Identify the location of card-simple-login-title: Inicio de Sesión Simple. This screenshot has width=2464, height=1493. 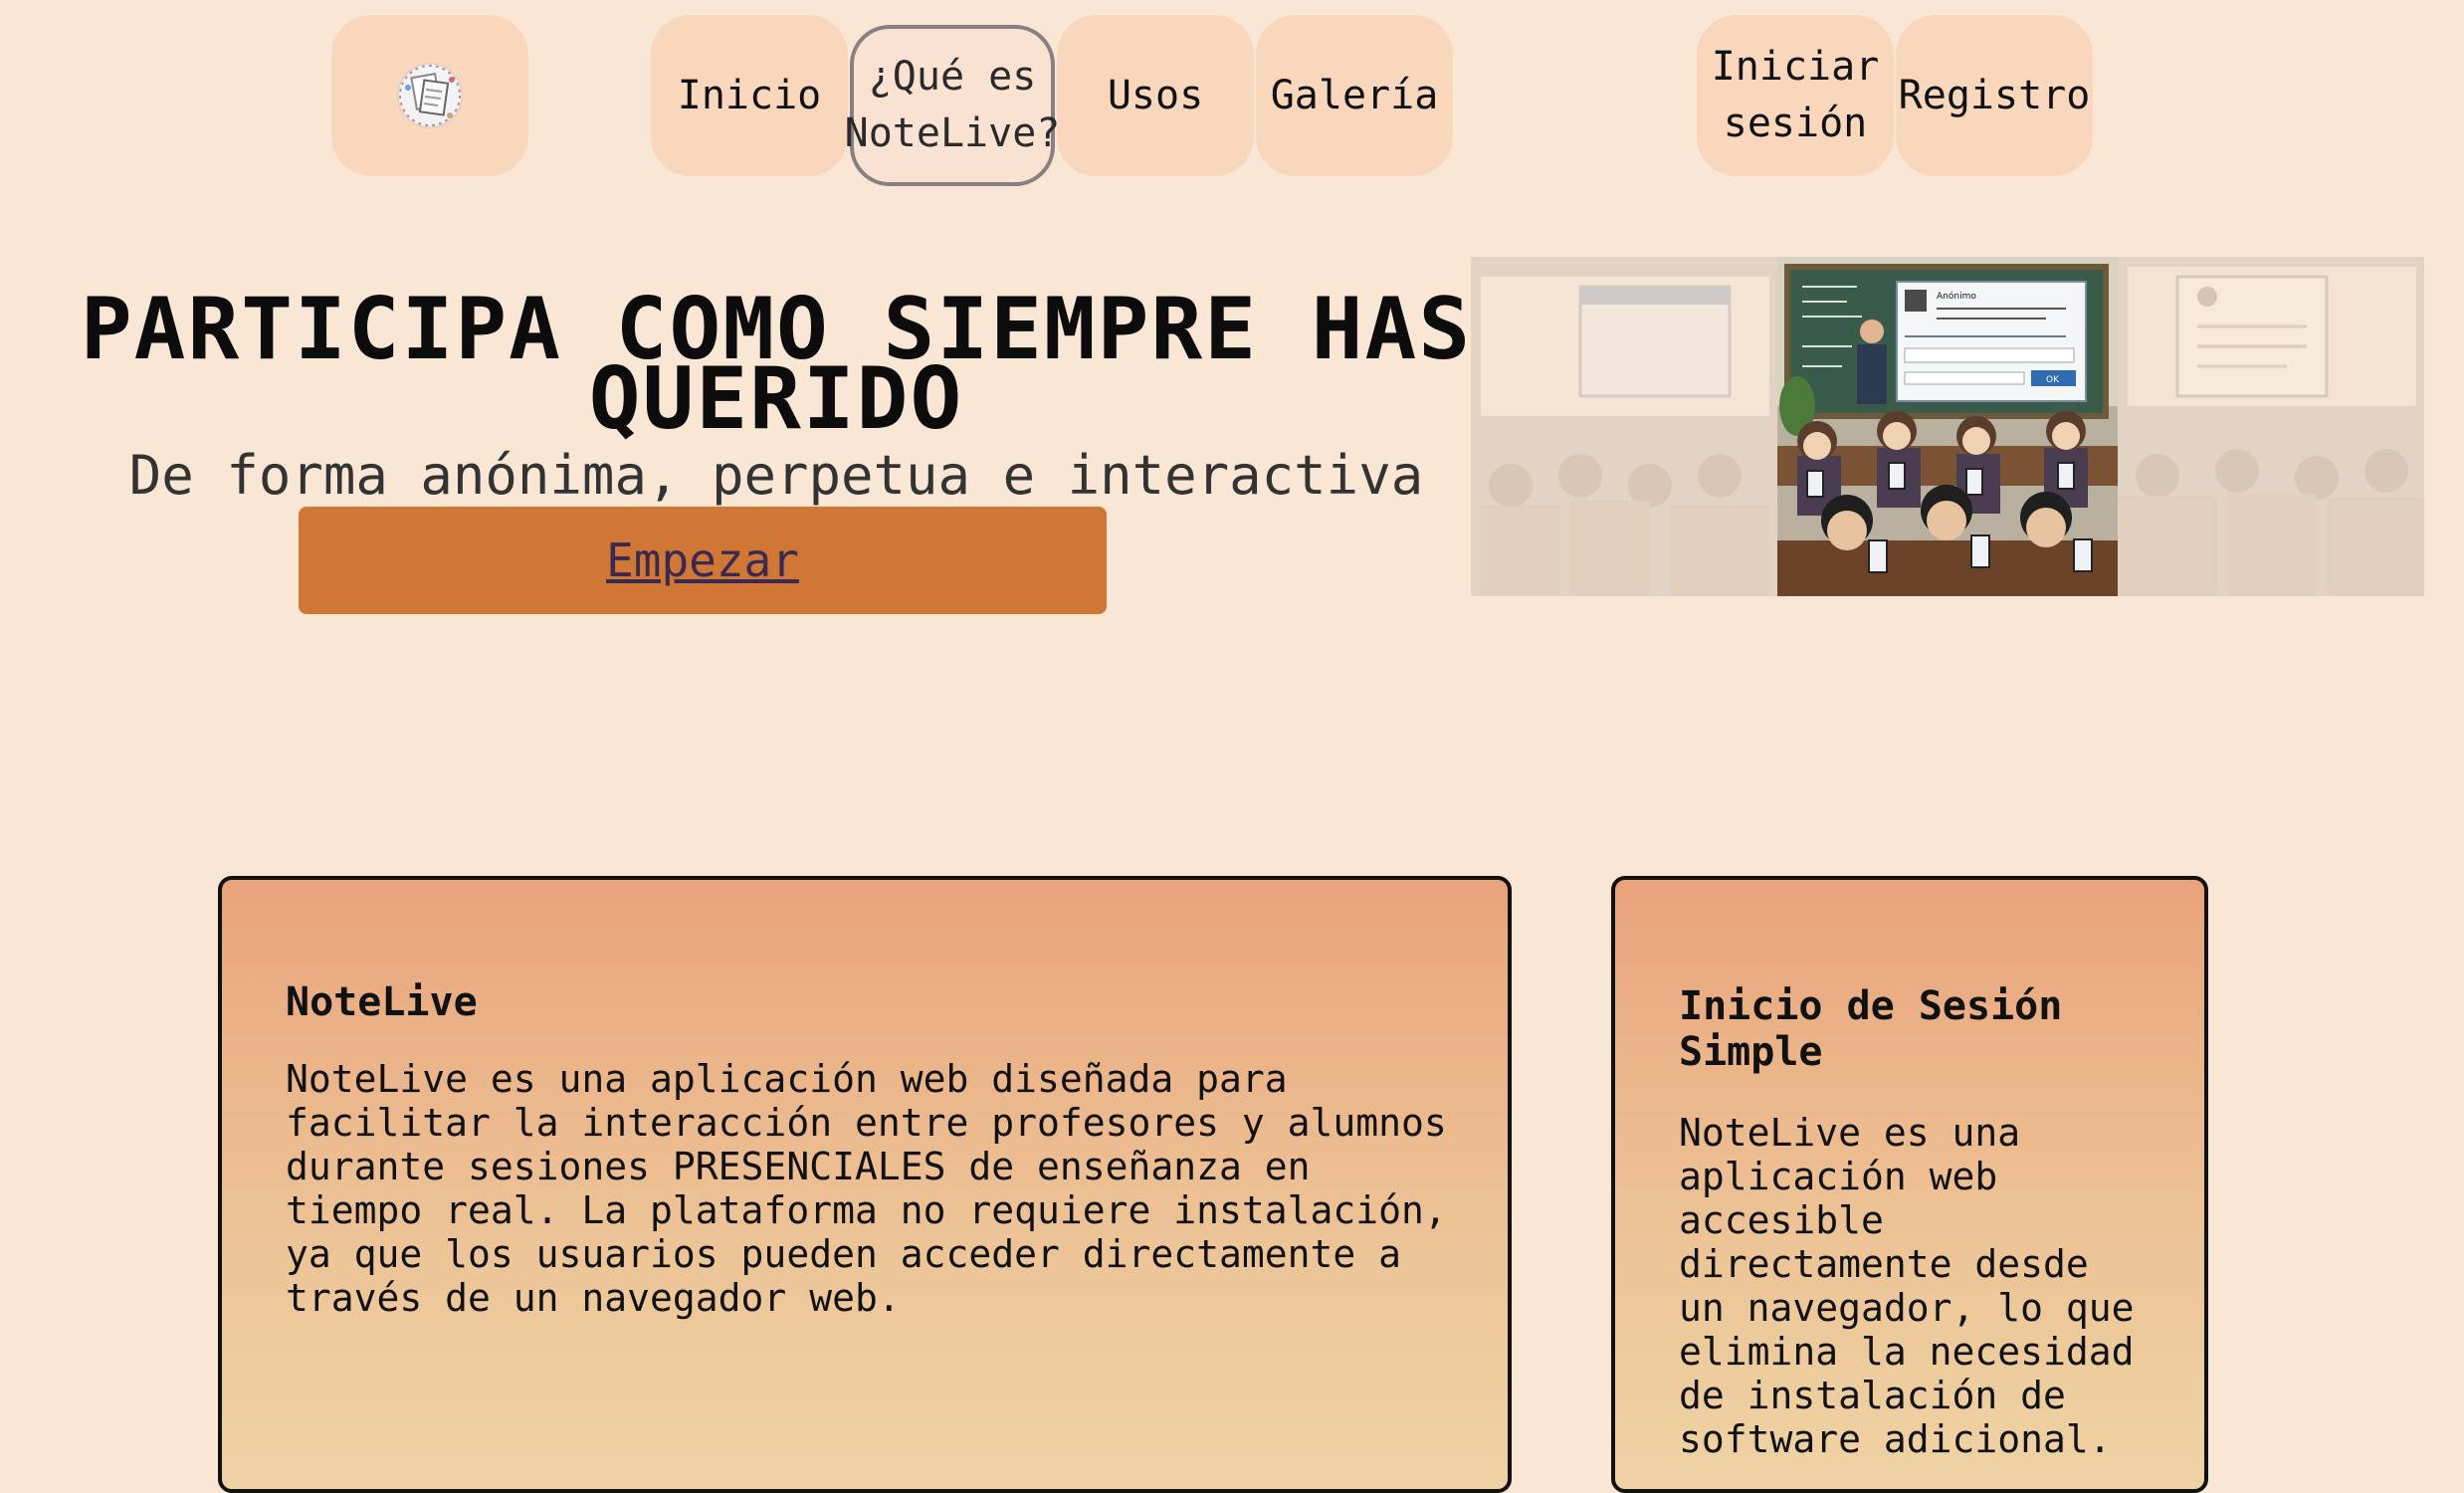
(1871, 1029).